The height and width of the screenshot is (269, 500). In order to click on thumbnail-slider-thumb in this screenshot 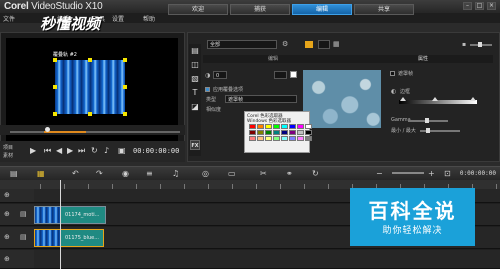, I will do `click(480, 44)`.